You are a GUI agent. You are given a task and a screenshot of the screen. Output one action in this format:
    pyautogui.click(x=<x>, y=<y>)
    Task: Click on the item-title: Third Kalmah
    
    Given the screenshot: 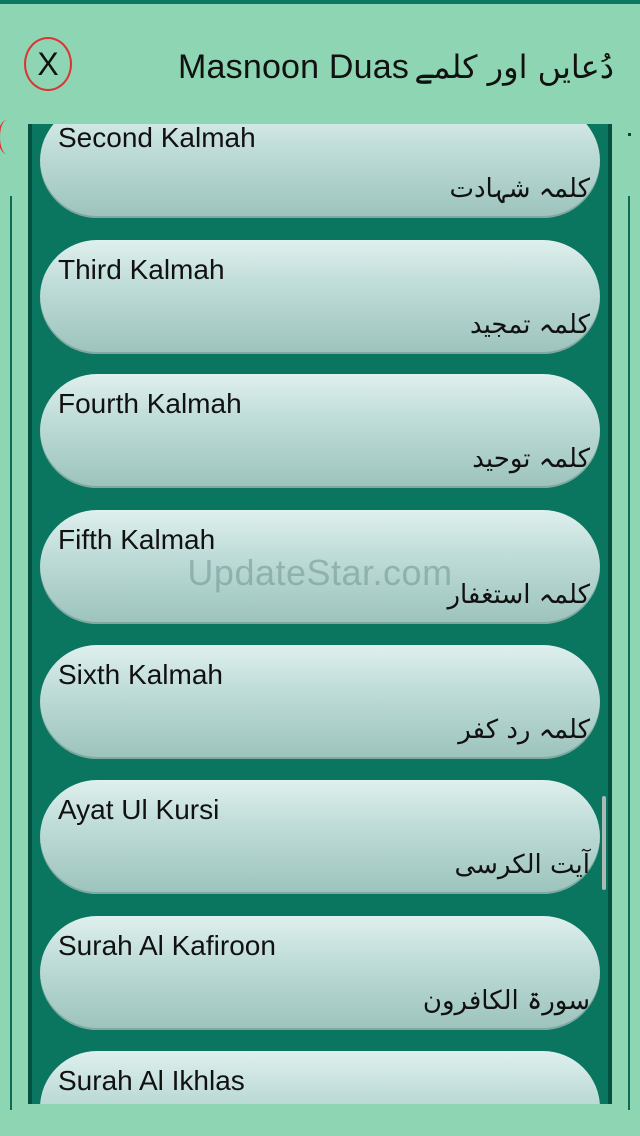 What is the action you would take?
    pyautogui.click(x=141, y=269)
    